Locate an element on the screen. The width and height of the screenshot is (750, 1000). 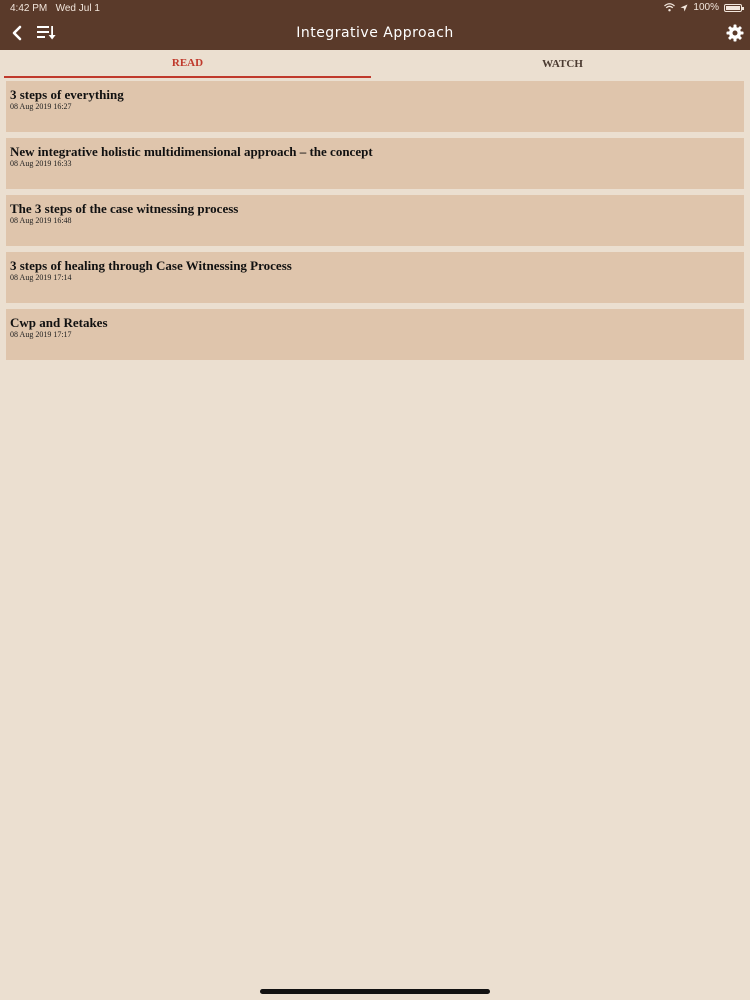
article-title: Cwp and Retakes is located at coordinates (59, 322).